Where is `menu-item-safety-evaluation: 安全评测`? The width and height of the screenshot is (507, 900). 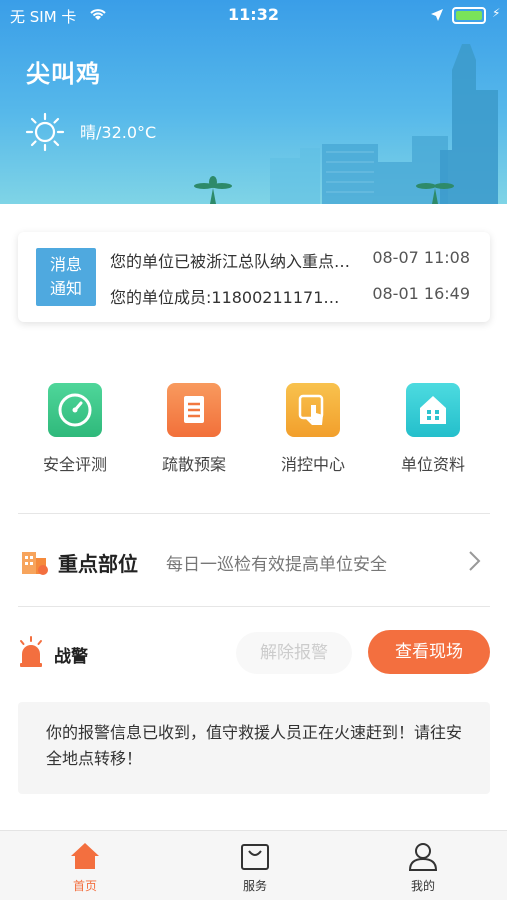
menu-item-safety-evaluation: 安全评测 is located at coordinates (75, 429).